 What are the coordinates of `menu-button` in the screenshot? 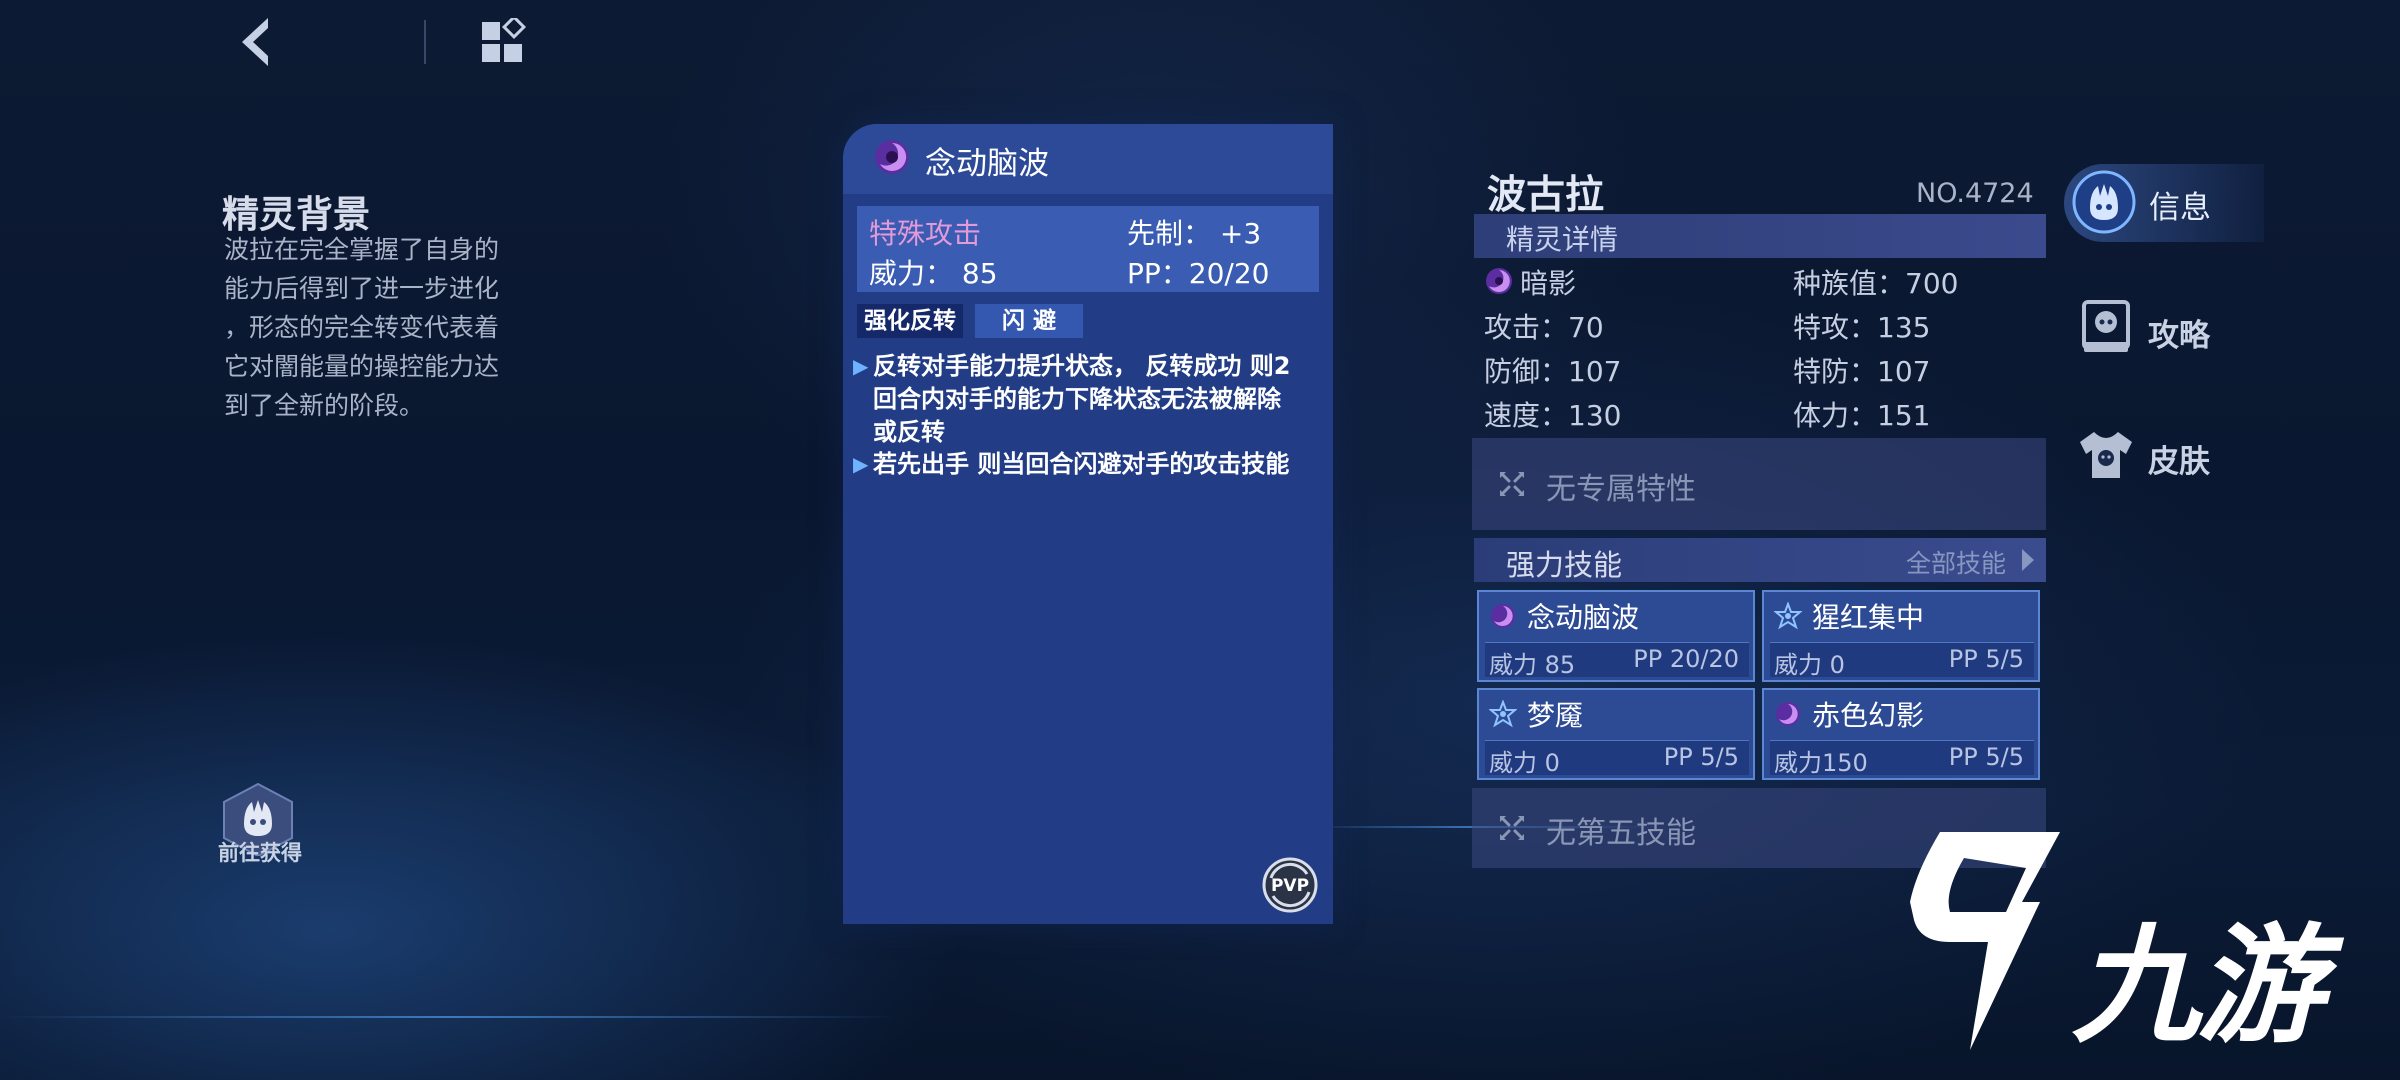 It's located at (504, 40).